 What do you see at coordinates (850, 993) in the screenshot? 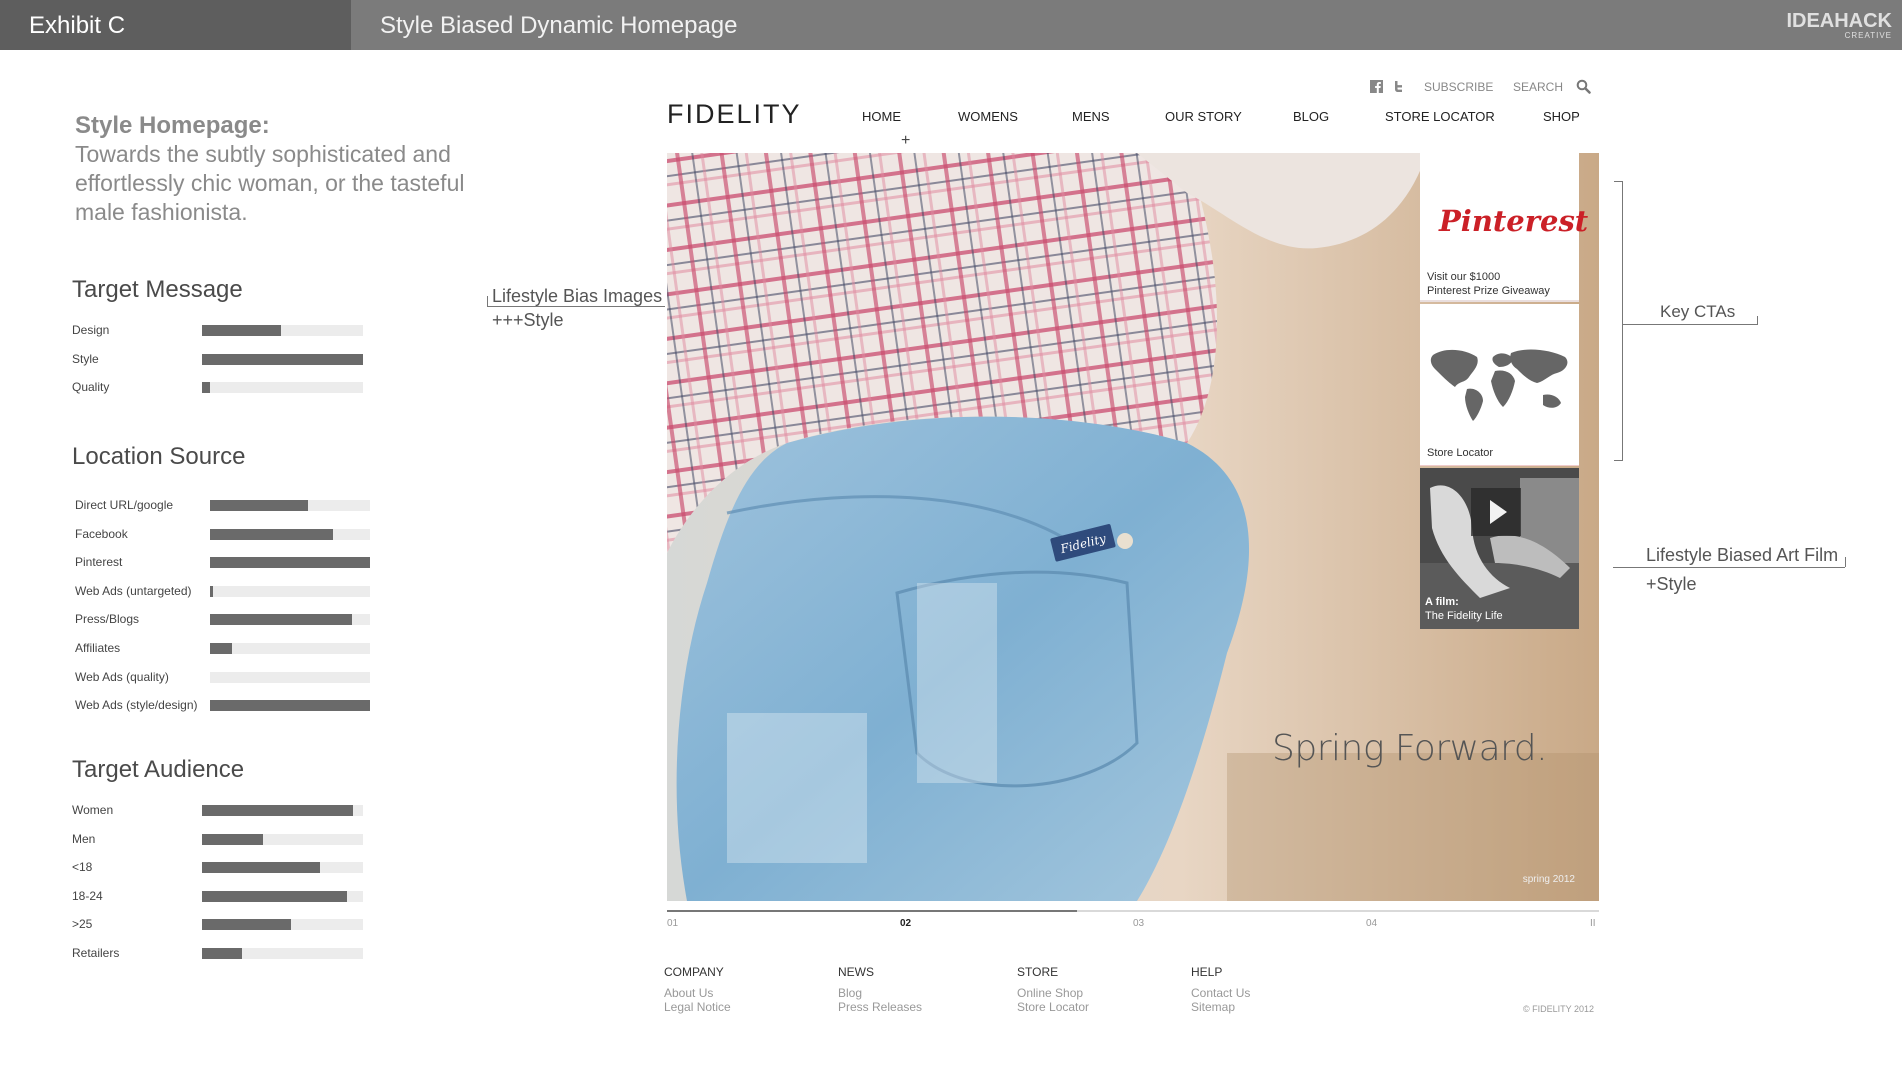
I see `footer-link-blog: Blog` at bounding box center [850, 993].